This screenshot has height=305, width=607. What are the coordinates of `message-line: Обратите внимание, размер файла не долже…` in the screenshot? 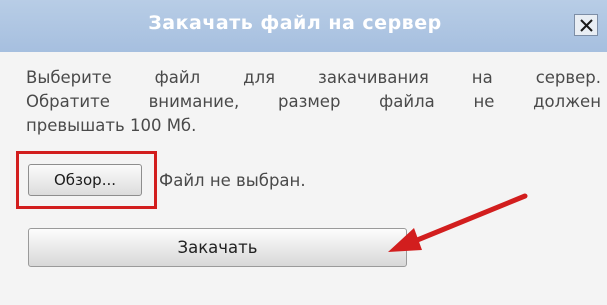 It's located at (313, 101).